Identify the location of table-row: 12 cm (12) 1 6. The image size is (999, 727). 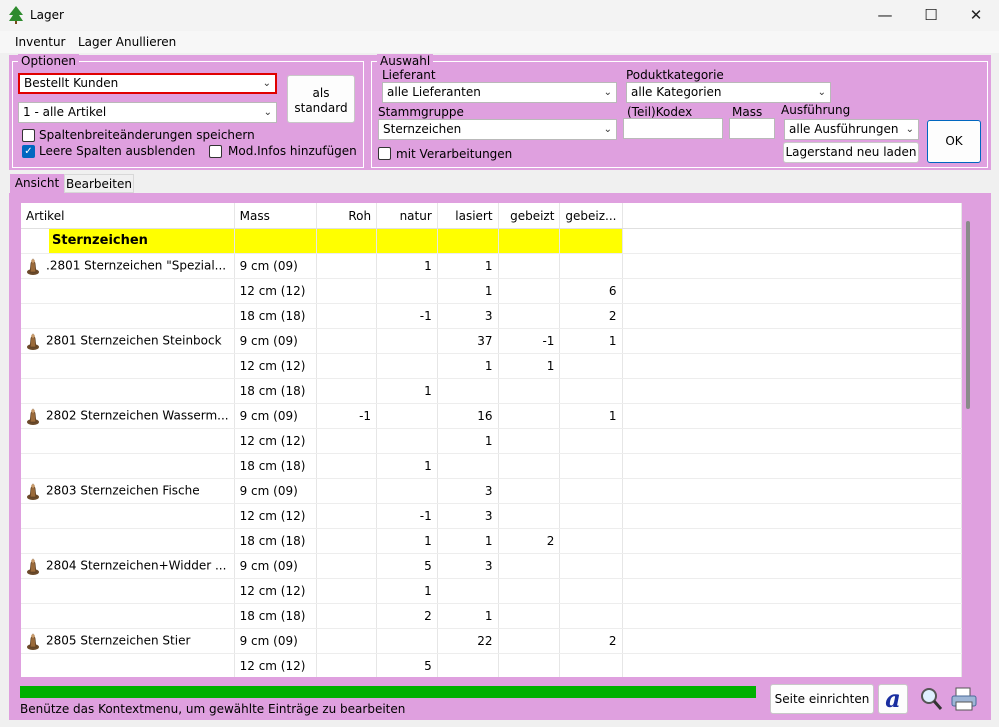
(491, 291).